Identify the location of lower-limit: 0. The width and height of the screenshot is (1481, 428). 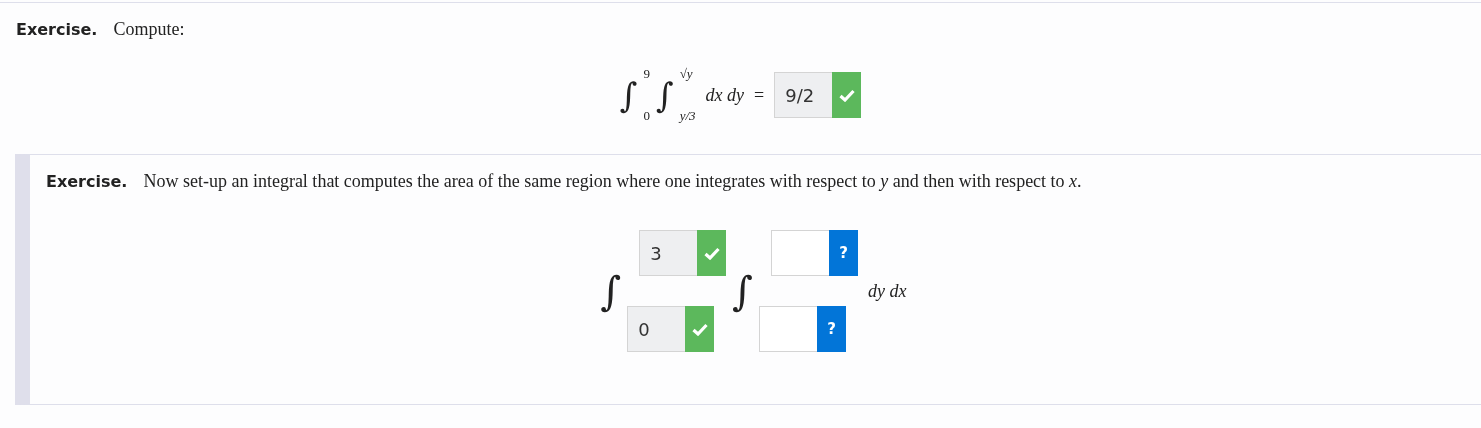
(646, 116).